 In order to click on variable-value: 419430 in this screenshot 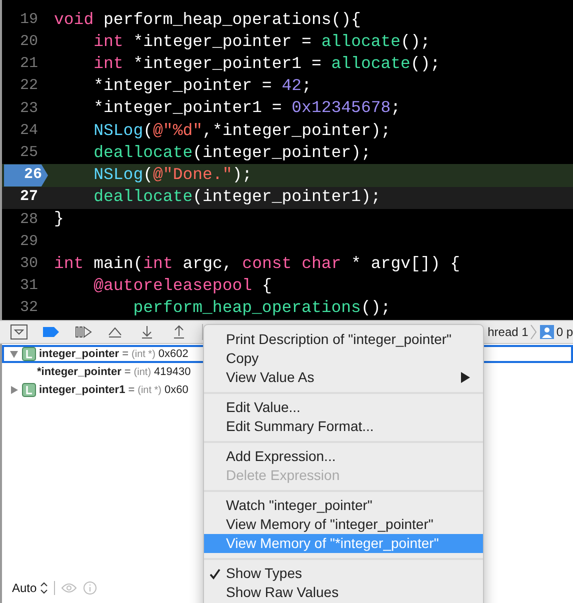, I will do `click(172, 372)`.